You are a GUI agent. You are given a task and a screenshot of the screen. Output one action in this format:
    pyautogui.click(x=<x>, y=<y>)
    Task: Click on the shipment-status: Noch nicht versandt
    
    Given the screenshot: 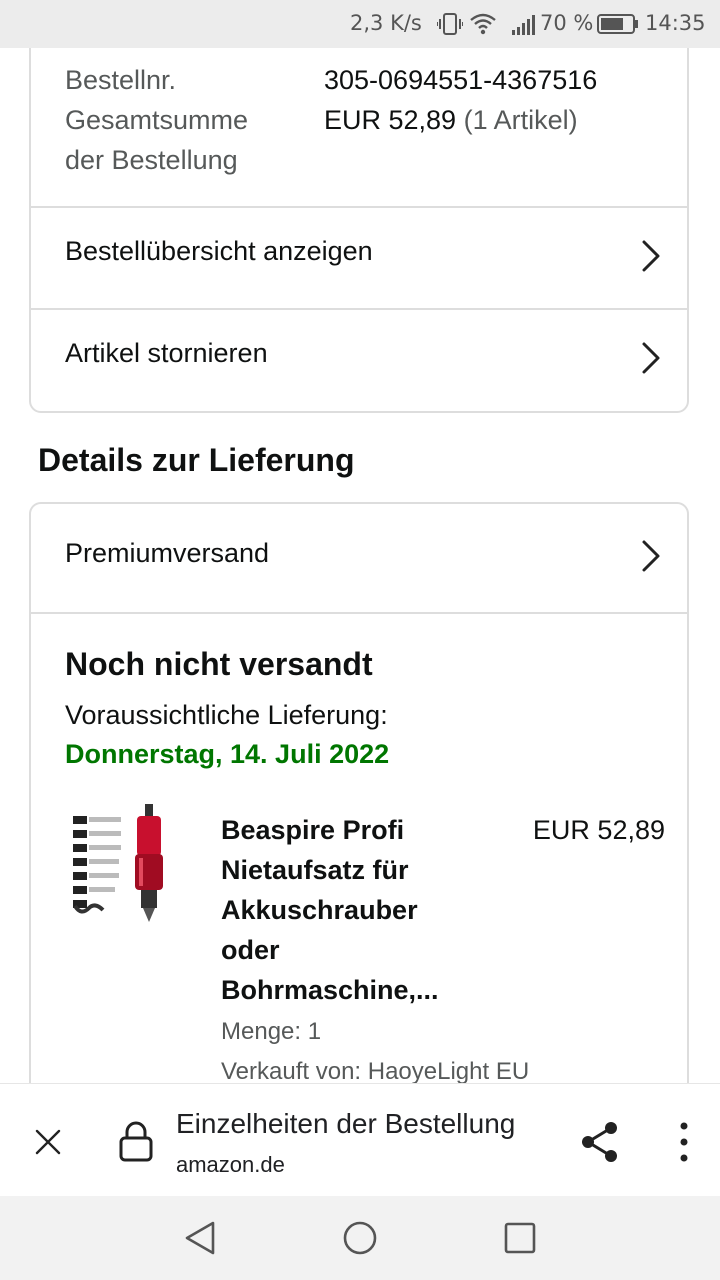 What is the action you would take?
    pyautogui.click(x=219, y=664)
    